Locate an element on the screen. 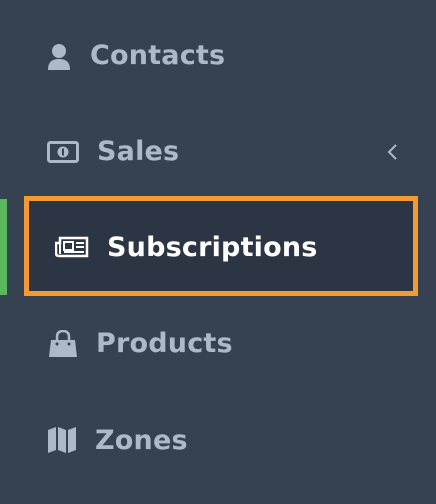  shopping-bag-icon is located at coordinates (63, 344).